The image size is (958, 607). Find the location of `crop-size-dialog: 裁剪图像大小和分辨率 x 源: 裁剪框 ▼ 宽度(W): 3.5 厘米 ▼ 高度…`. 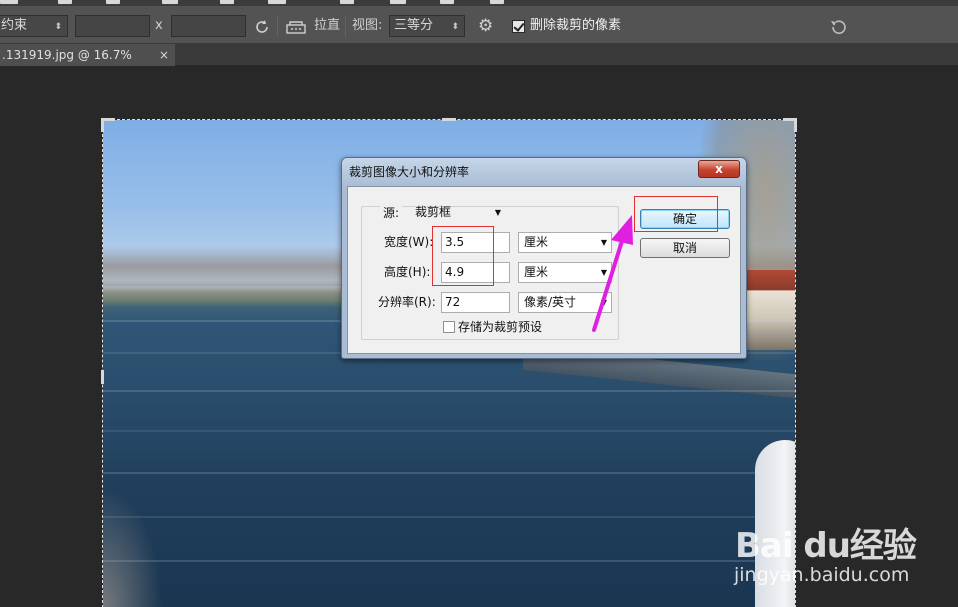

crop-size-dialog: 裁剪图像大小和分辨率 x 源: 裁剪框 ▼ 宽度(W): 3.5 厘米 ▼ 高度… is located at coordinates (544, 258).